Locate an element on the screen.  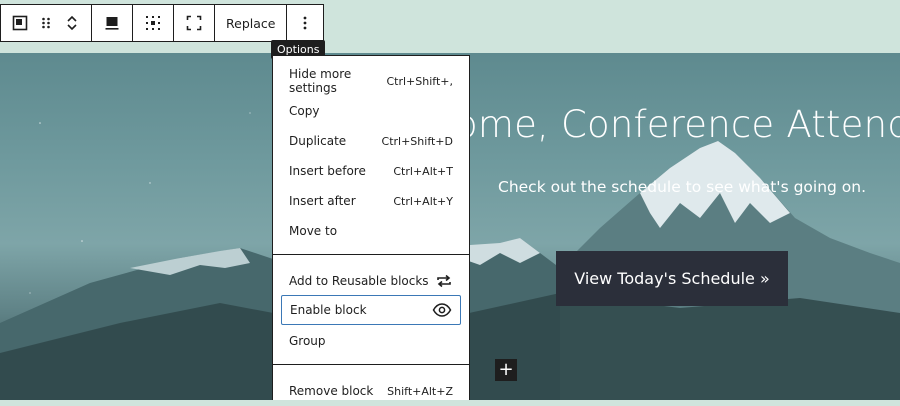
menu-item-group: Group is located at coordinates (371, 341).